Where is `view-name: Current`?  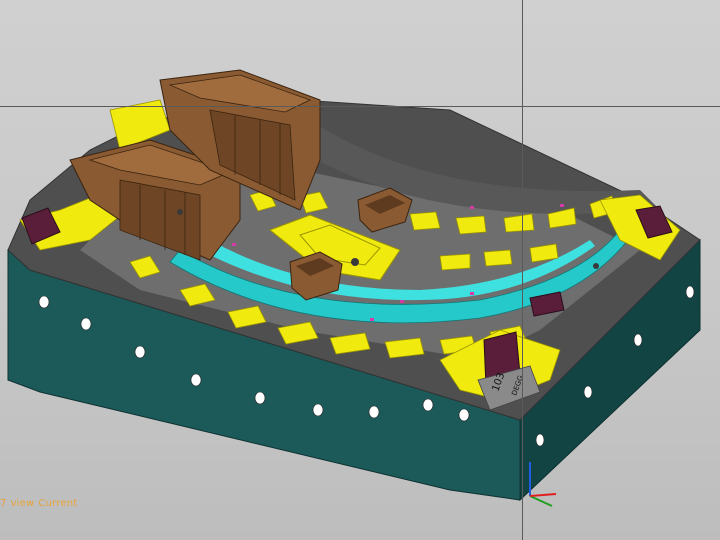 view-name: Current is located at coordinates (58, 503).